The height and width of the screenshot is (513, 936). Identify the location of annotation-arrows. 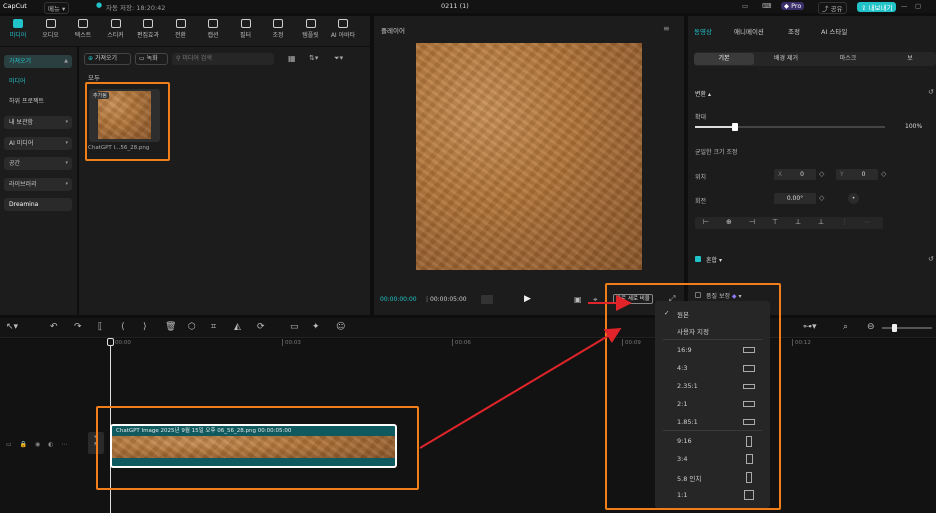
(525, 372).